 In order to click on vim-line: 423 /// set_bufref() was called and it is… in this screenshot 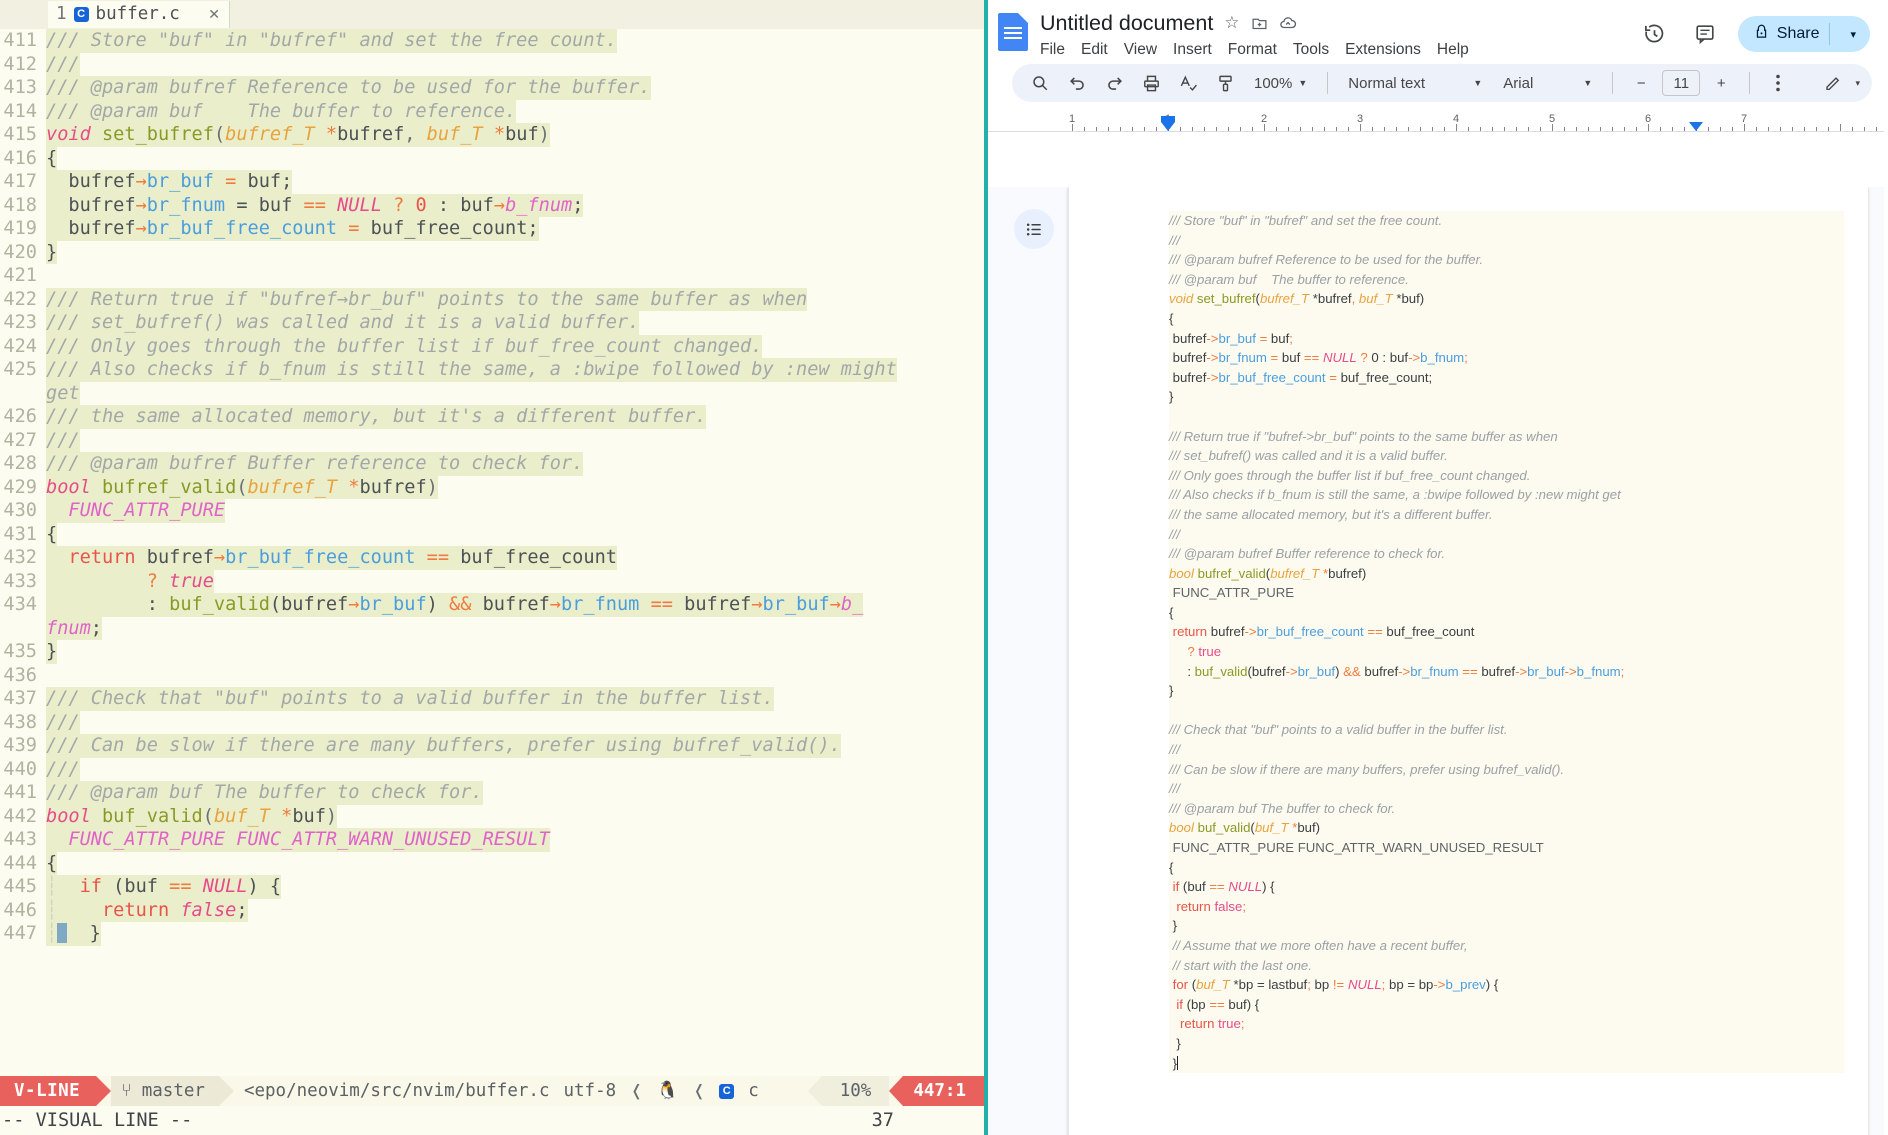, I will do `click(492, 323)`.